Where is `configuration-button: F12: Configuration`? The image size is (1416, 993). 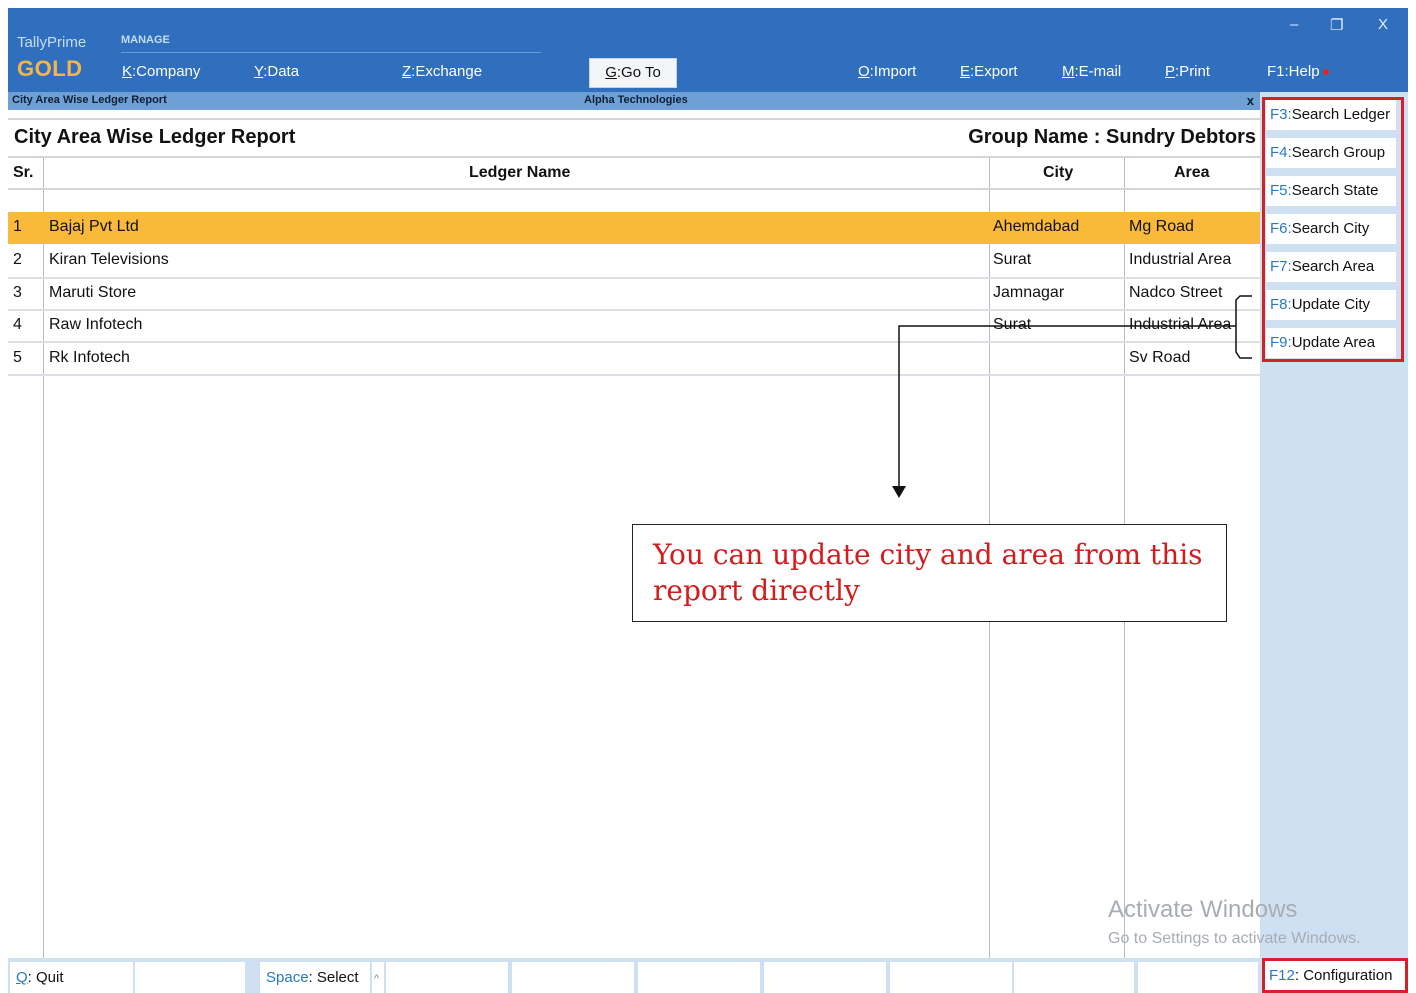 configuration-button: F12: Configuration is located at coordinates (1335, 975).